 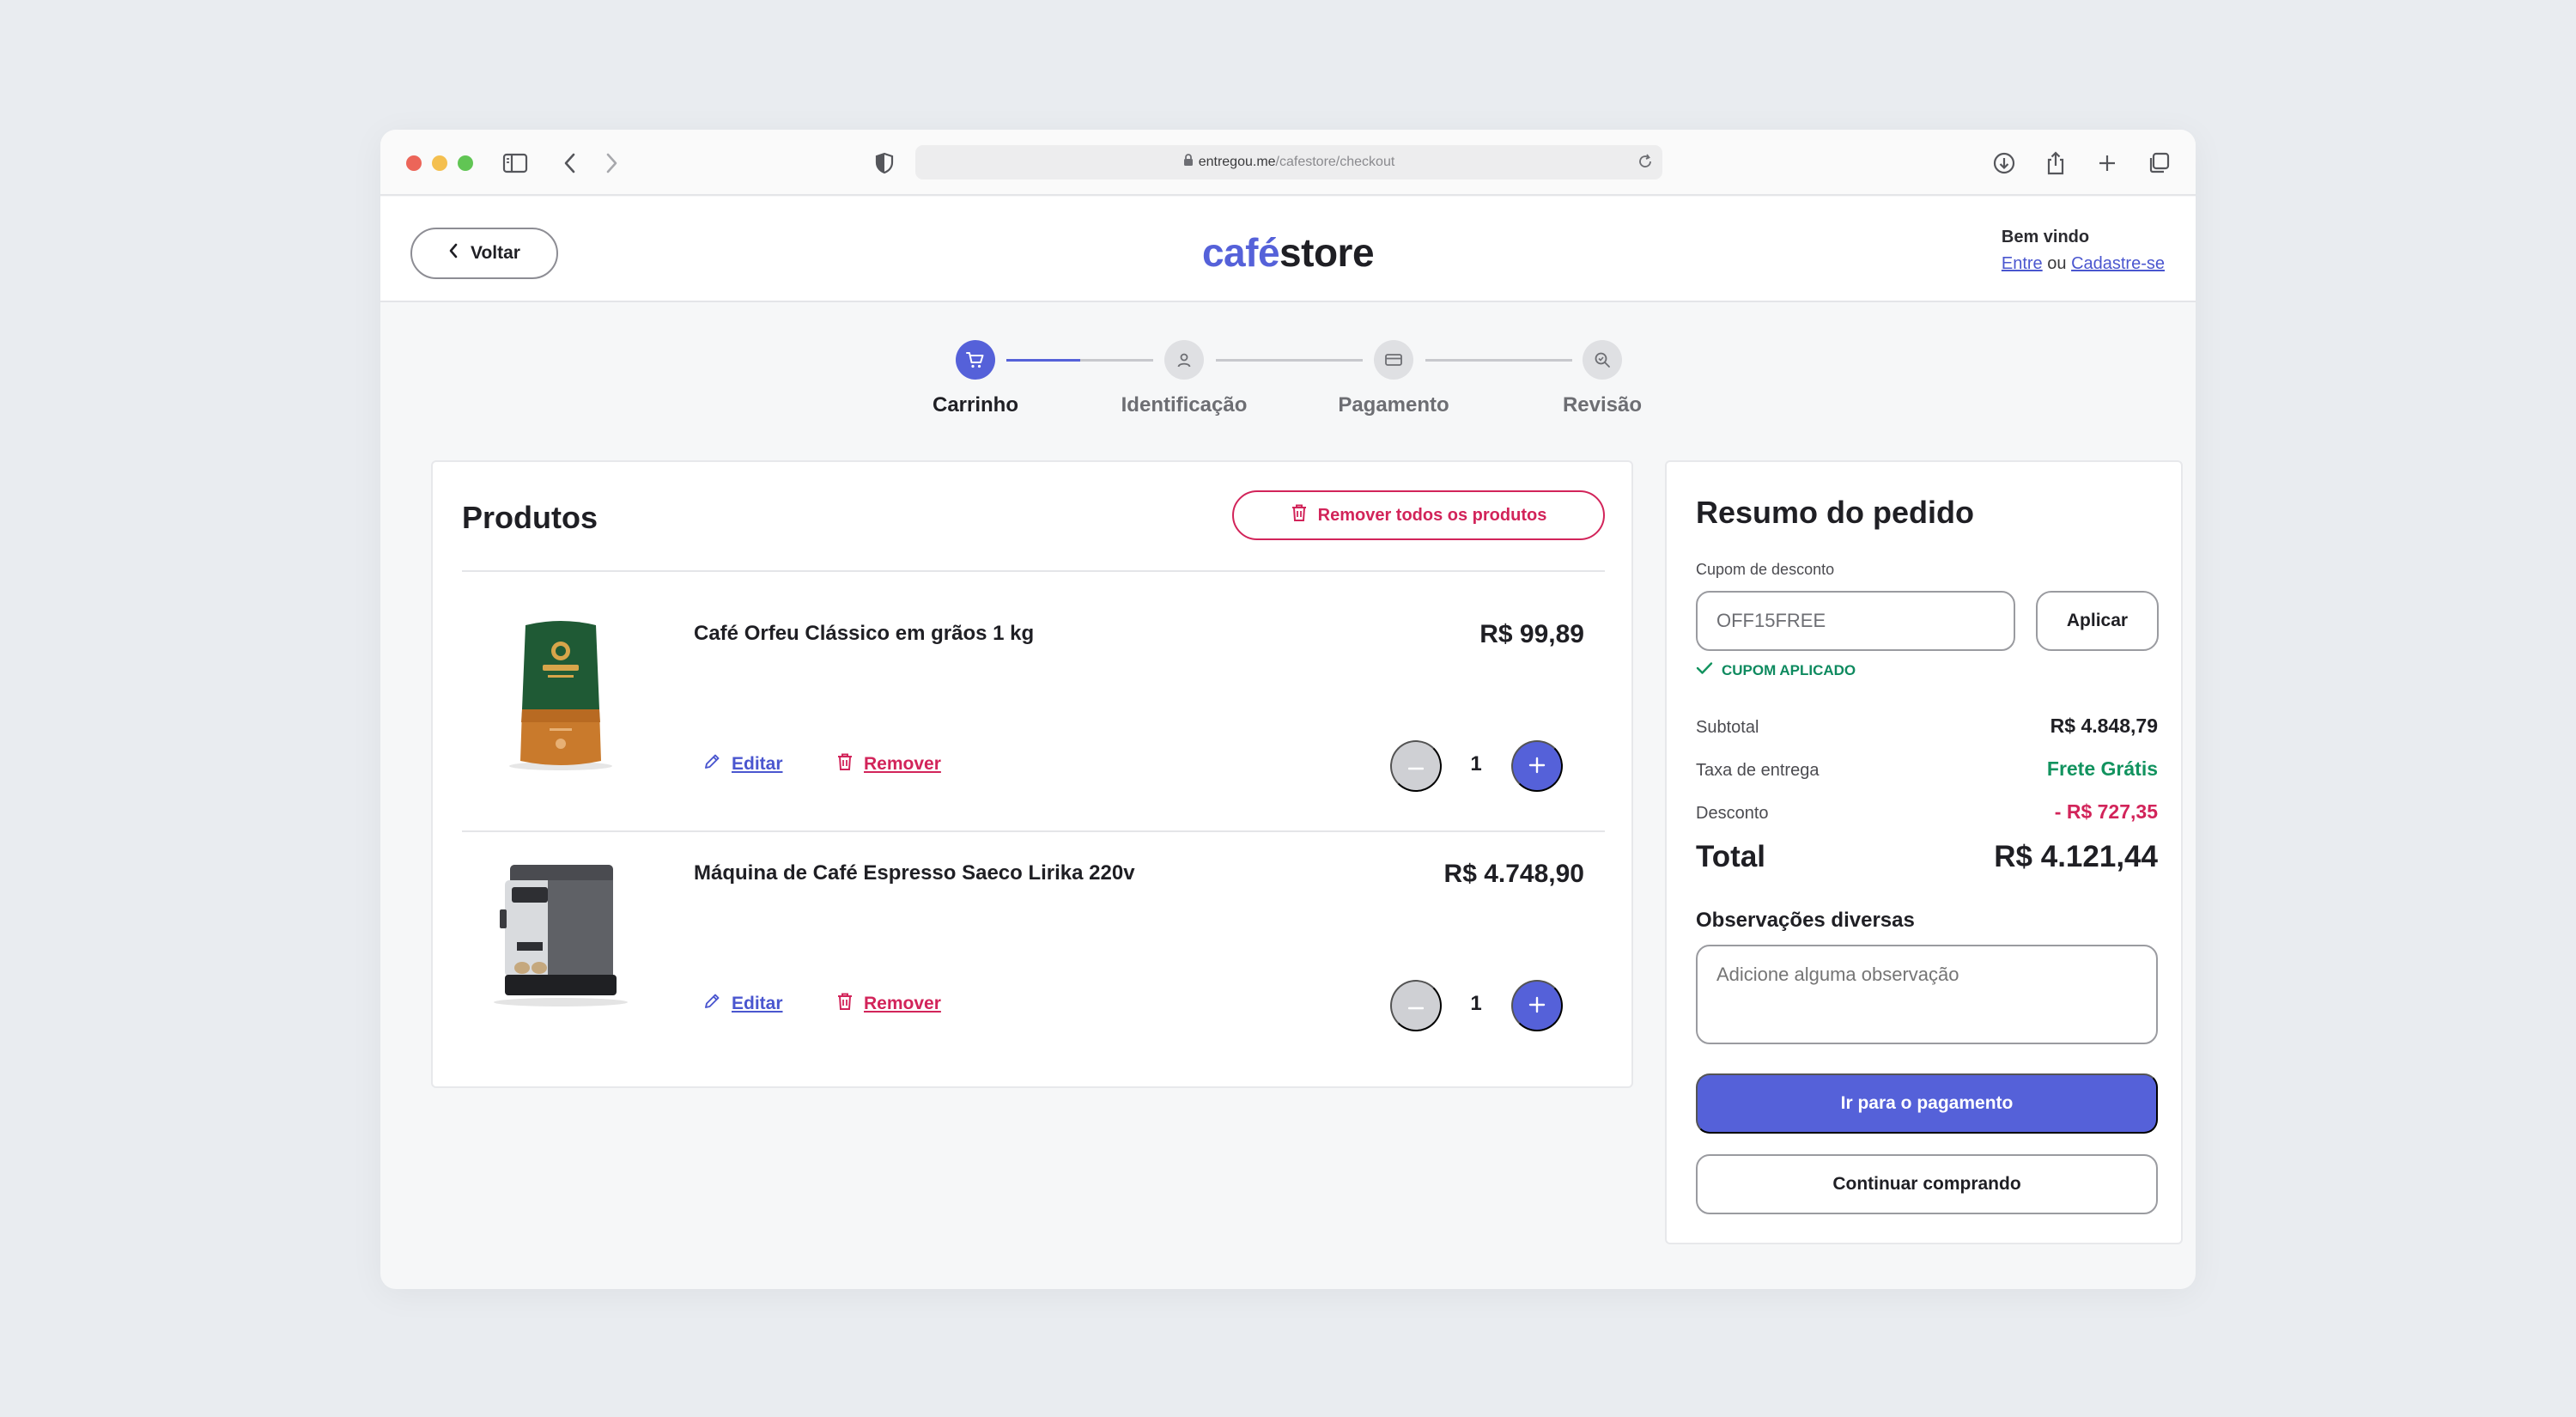 What do you see at coordinates (1327, 252) in the screenshot?
I see `logo-store-text: store` at bounding box center [1327, 252].